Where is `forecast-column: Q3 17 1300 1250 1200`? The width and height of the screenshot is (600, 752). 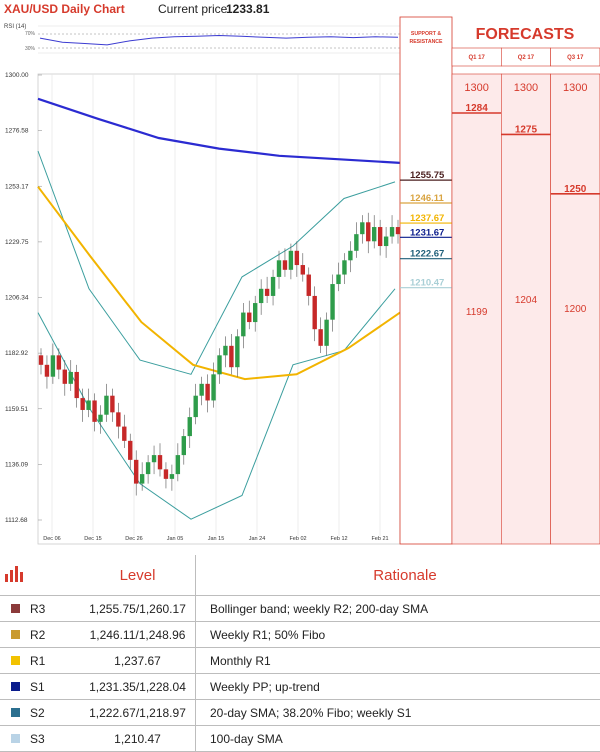 forecast-column: Q3 17 1300 1250 1200 is located at coordinates (575, 296).